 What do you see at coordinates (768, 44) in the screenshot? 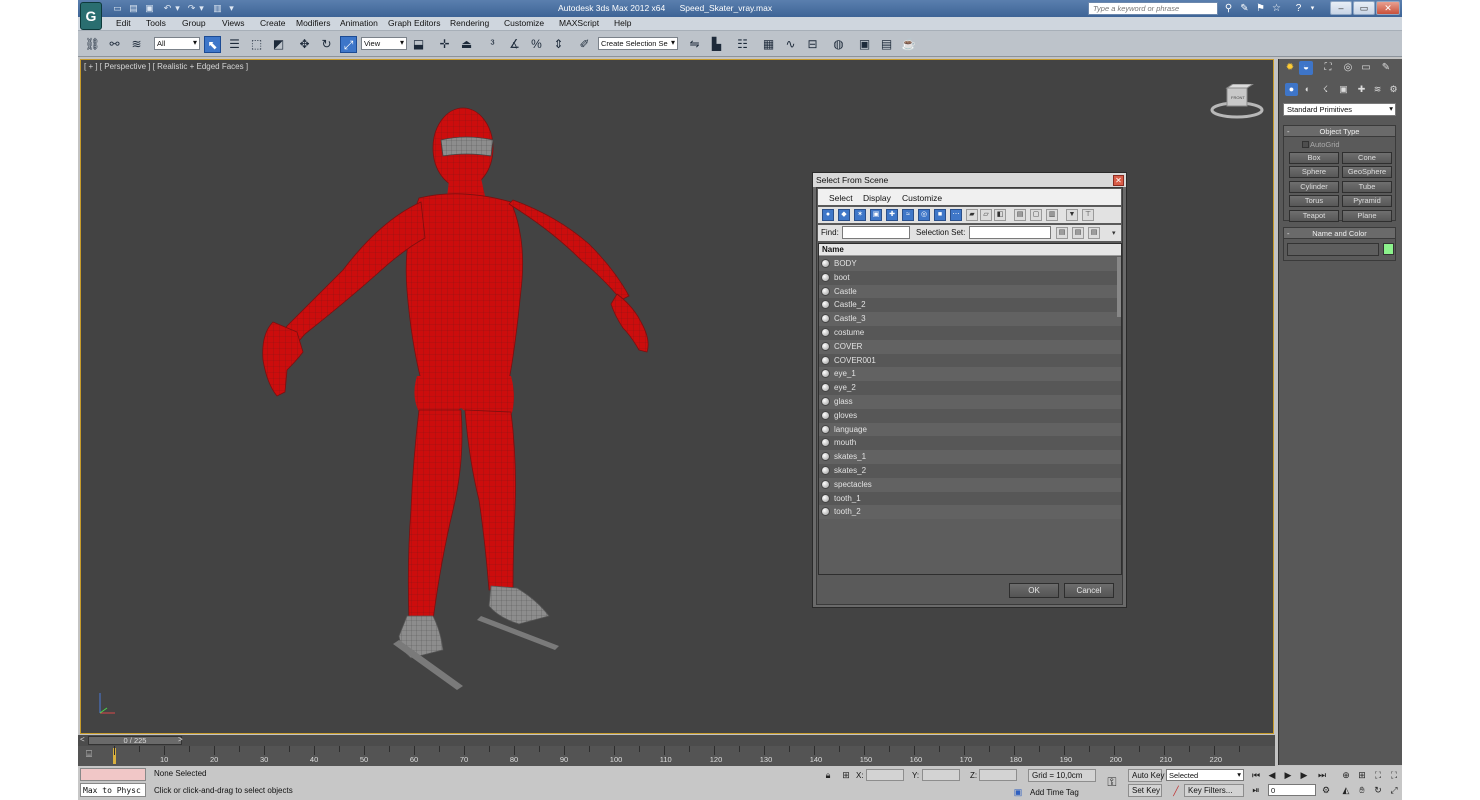
I see `graphite-modeling-tools-icon: ▦` at bounding box center [768, 44].